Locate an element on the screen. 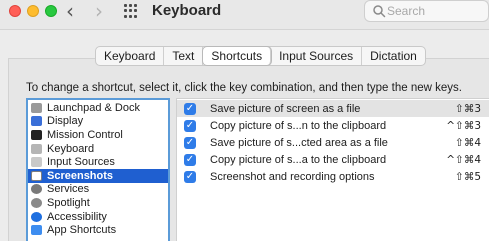  category-services: Services is located at coordinates (98, 190).